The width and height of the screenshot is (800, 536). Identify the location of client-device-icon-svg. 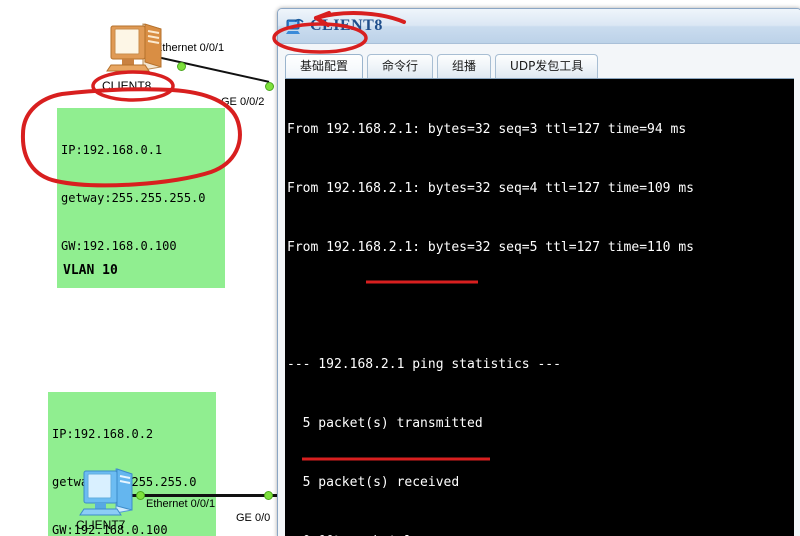
(295, 26).